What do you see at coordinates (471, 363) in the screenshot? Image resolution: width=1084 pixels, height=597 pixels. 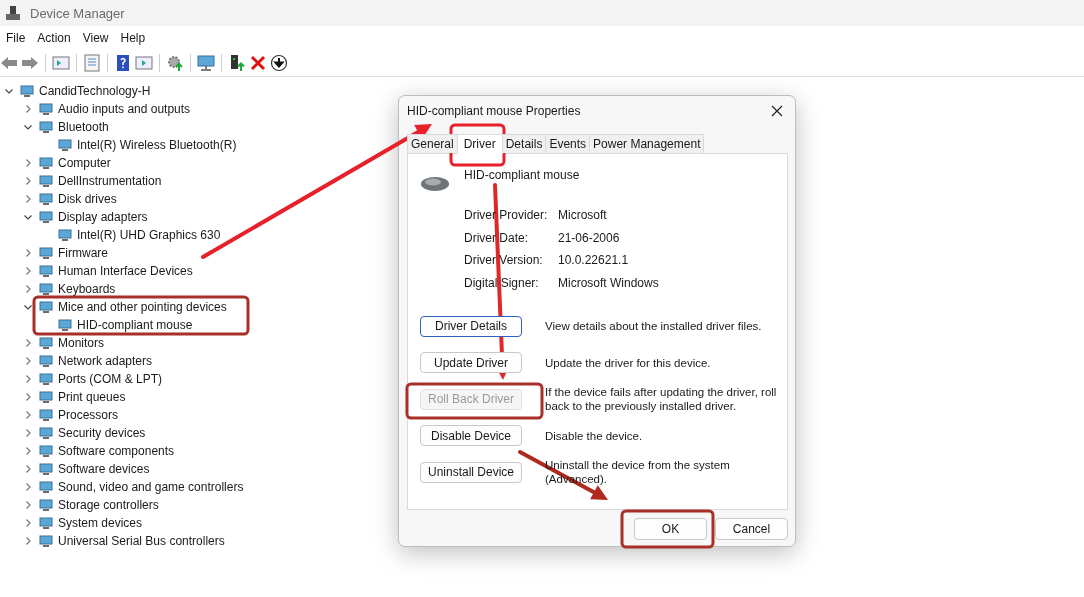 I see `driver-action-button: Update Driver` at bounding box center [471, 363].